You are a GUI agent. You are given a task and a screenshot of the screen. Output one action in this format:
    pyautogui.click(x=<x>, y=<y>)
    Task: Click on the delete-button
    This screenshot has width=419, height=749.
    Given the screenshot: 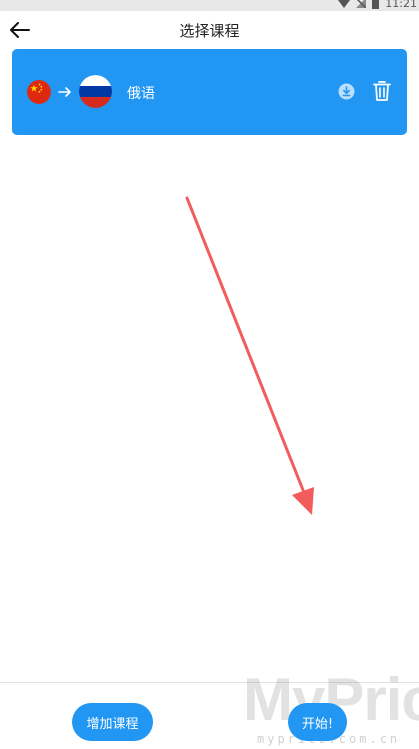 What is the action you would take?
    pyautogui.click(x=382, y=91)
    